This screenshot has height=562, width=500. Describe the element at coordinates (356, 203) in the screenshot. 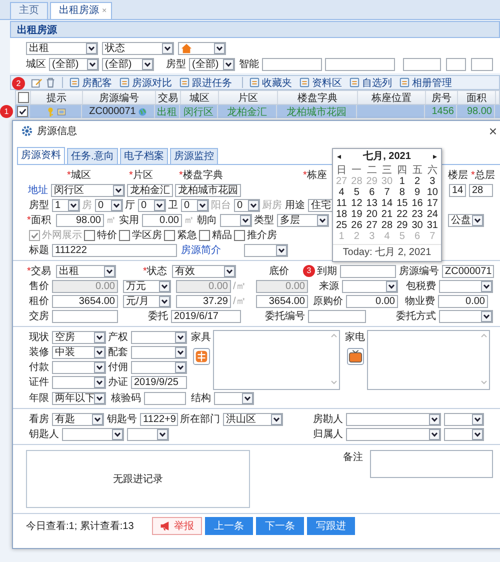

I see `calendar-day: 12` at that location.